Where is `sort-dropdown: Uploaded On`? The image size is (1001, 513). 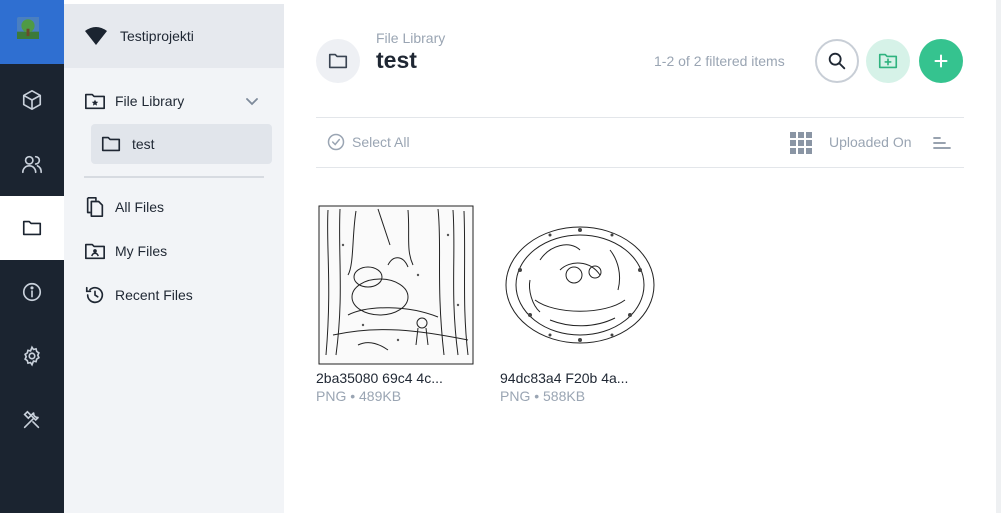
sort-dropdown: Uploaded On is located at coordinates (870, 142).